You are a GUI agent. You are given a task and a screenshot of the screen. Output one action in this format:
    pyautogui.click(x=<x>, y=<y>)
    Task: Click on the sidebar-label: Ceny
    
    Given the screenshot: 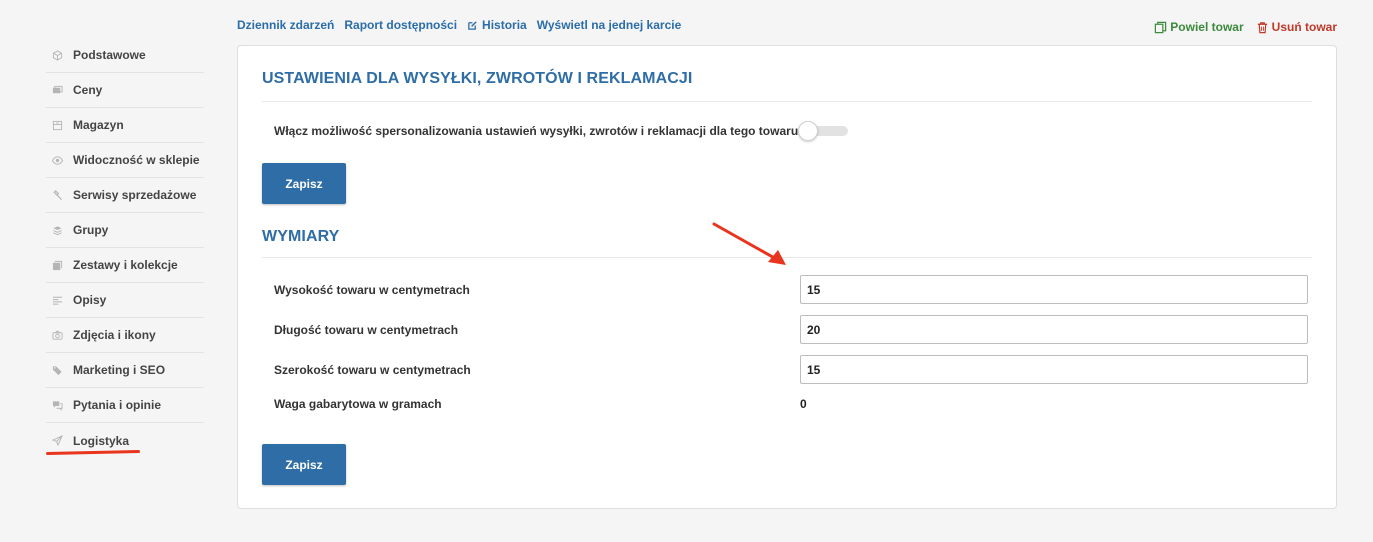 What is the action you would take?
    pyautogui.click(x=88, y=90)
    